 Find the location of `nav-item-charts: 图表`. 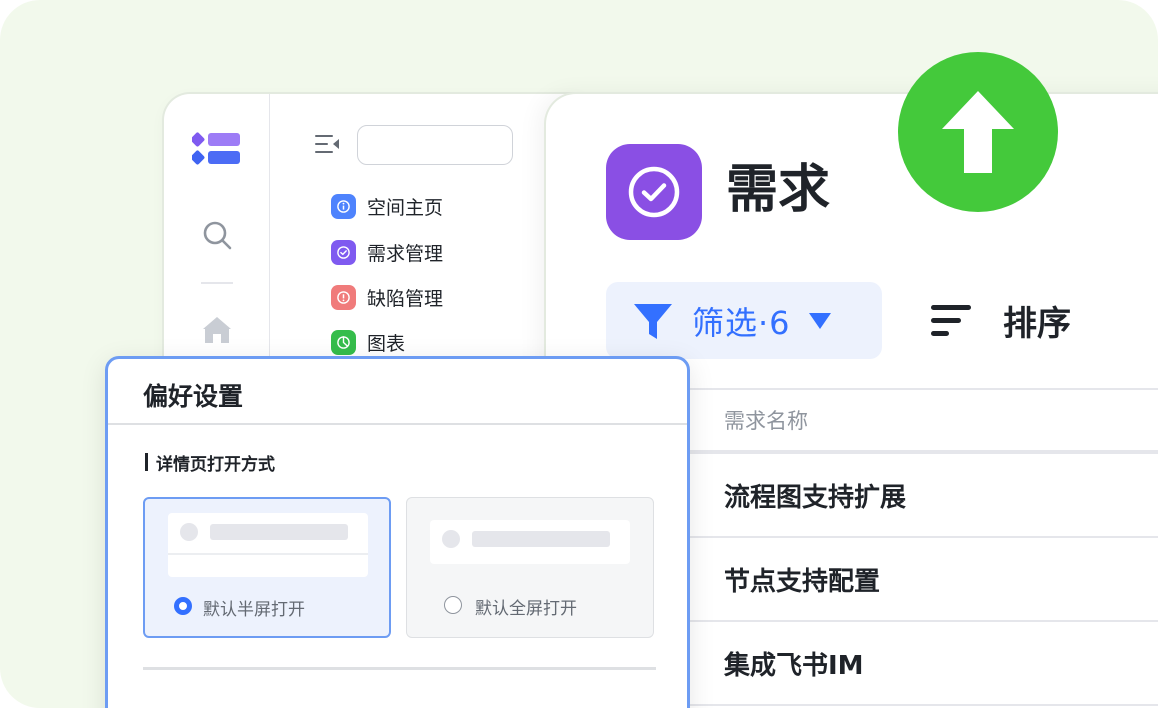

nav-item-charts: 图表 is located at coordinates (368, 342).